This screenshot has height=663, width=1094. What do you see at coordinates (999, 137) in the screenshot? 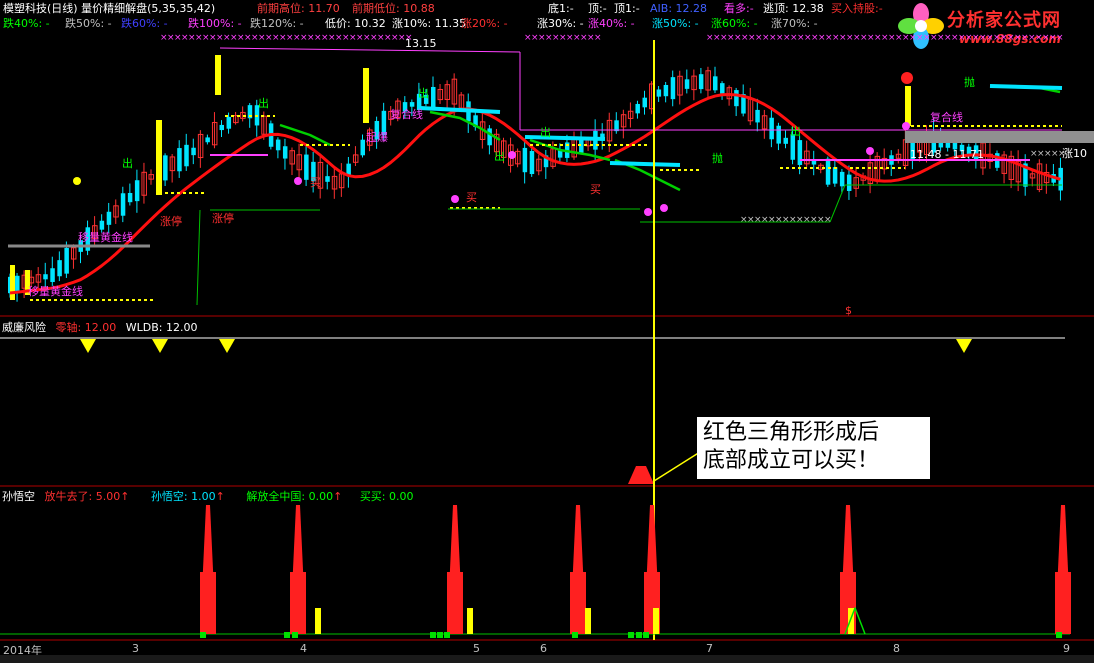
I see `gray-band` at bounding box center [999, 137].